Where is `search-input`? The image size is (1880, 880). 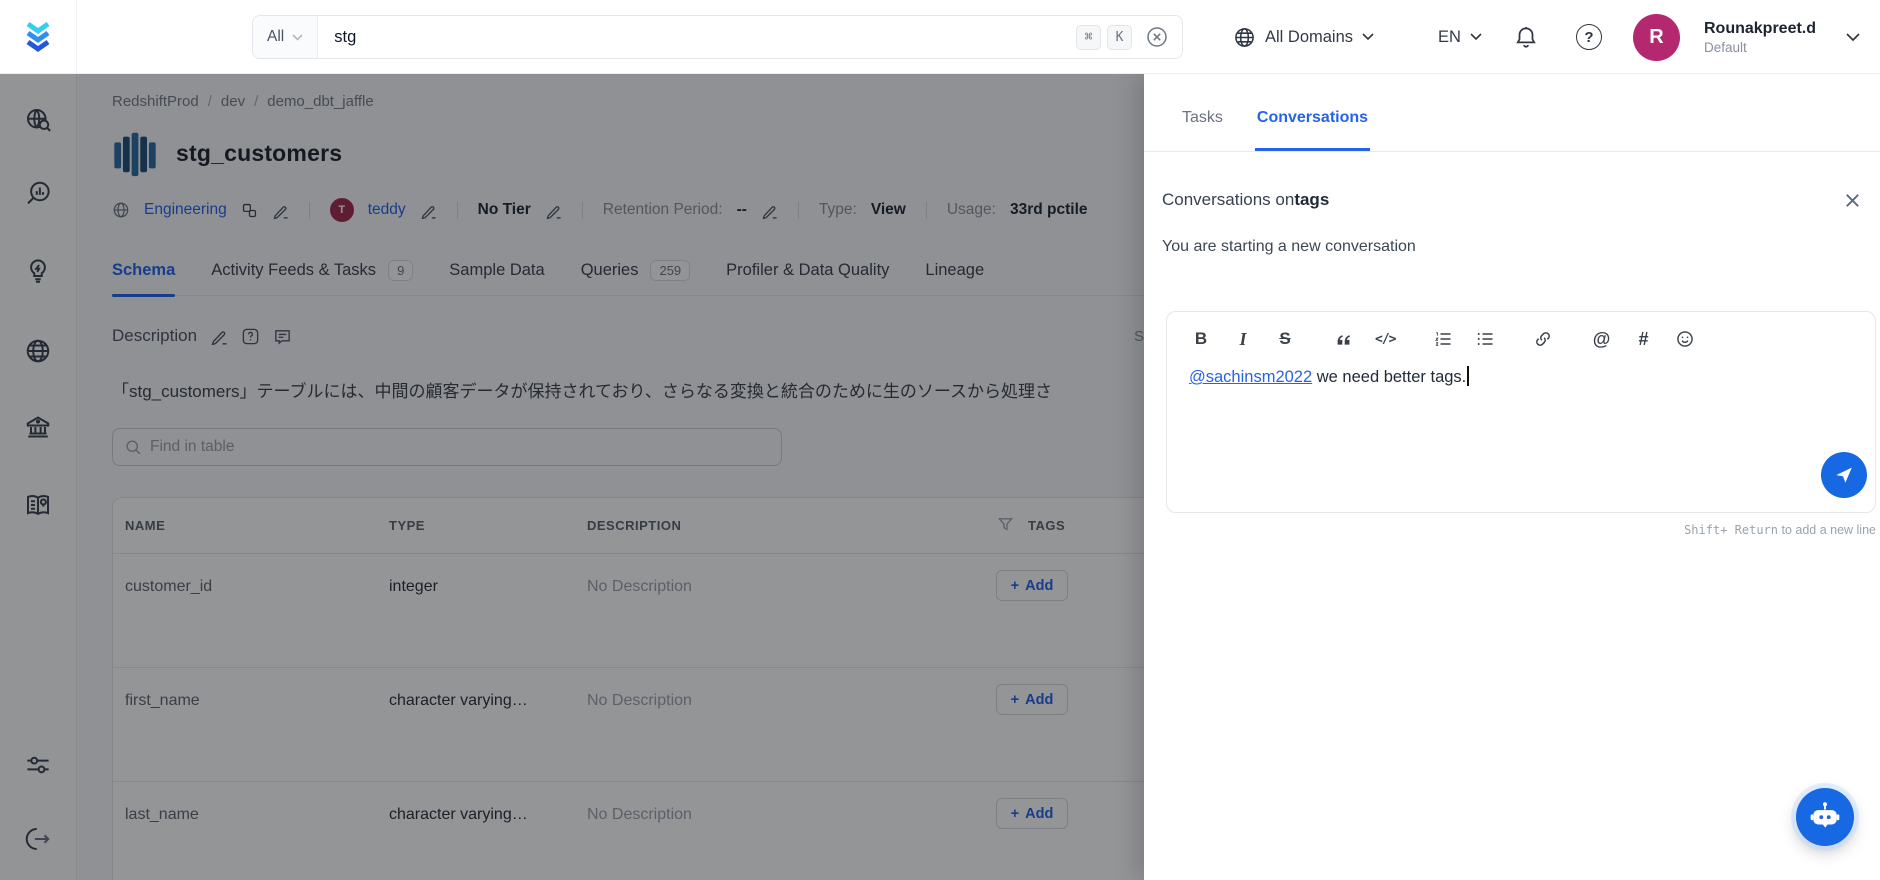
search-input is located at coordinates (697, 37).